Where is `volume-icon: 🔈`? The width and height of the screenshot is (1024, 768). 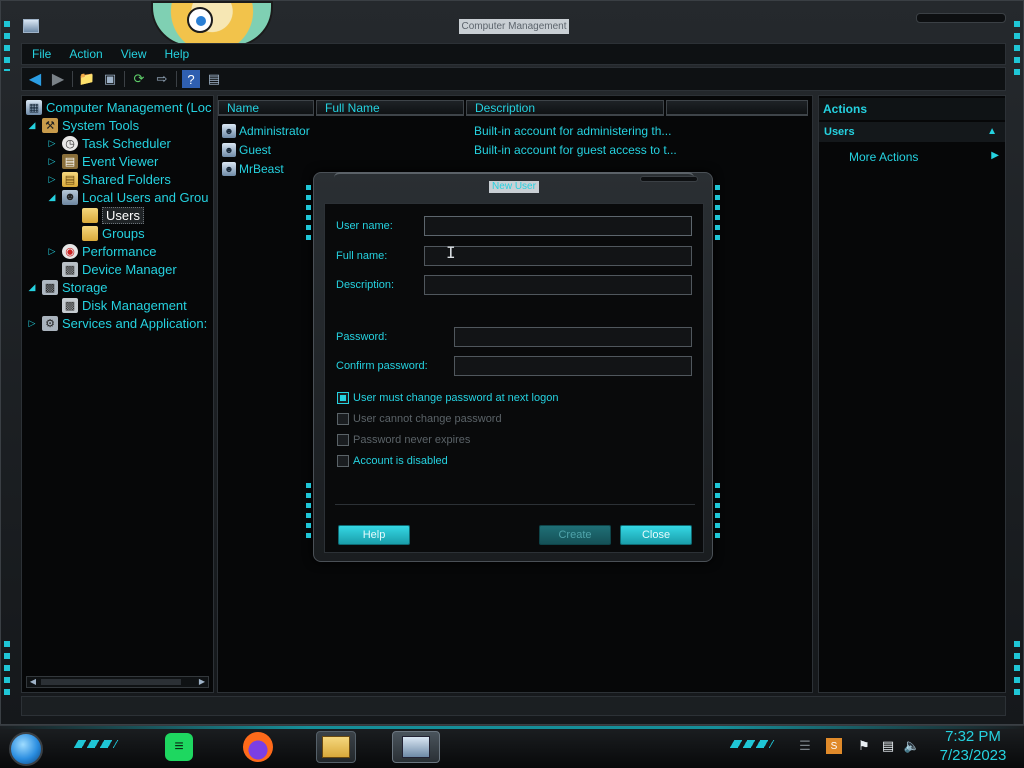 volume-icon: 🔈 is located at coordinates (912, 746).